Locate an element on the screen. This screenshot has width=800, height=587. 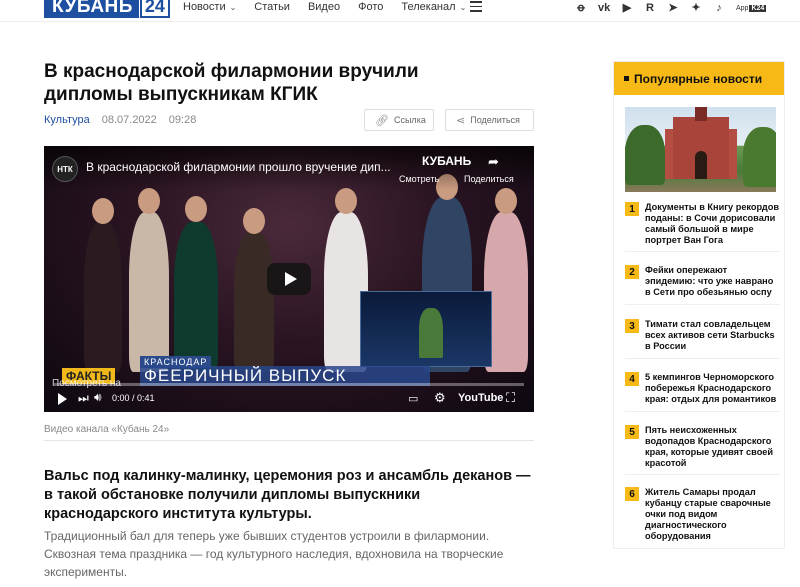
popular-news-header: Популярные новости is located at coordinates (699, 78).